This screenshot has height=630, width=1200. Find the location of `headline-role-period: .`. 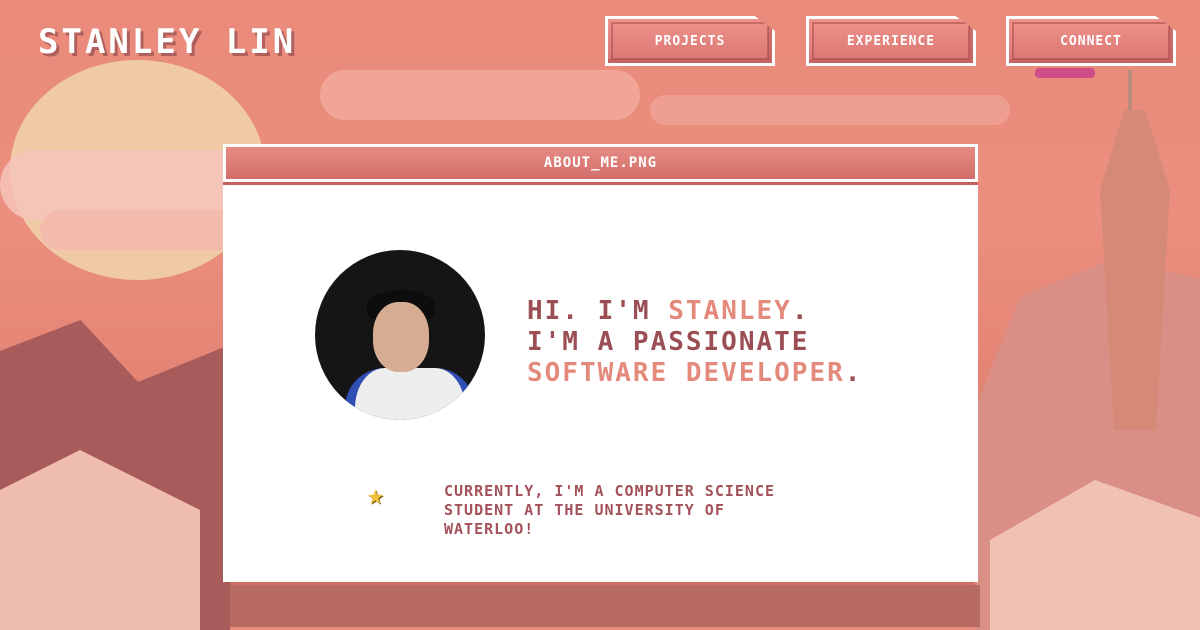

headline-role-period: . is located at coordinates (853, 373).